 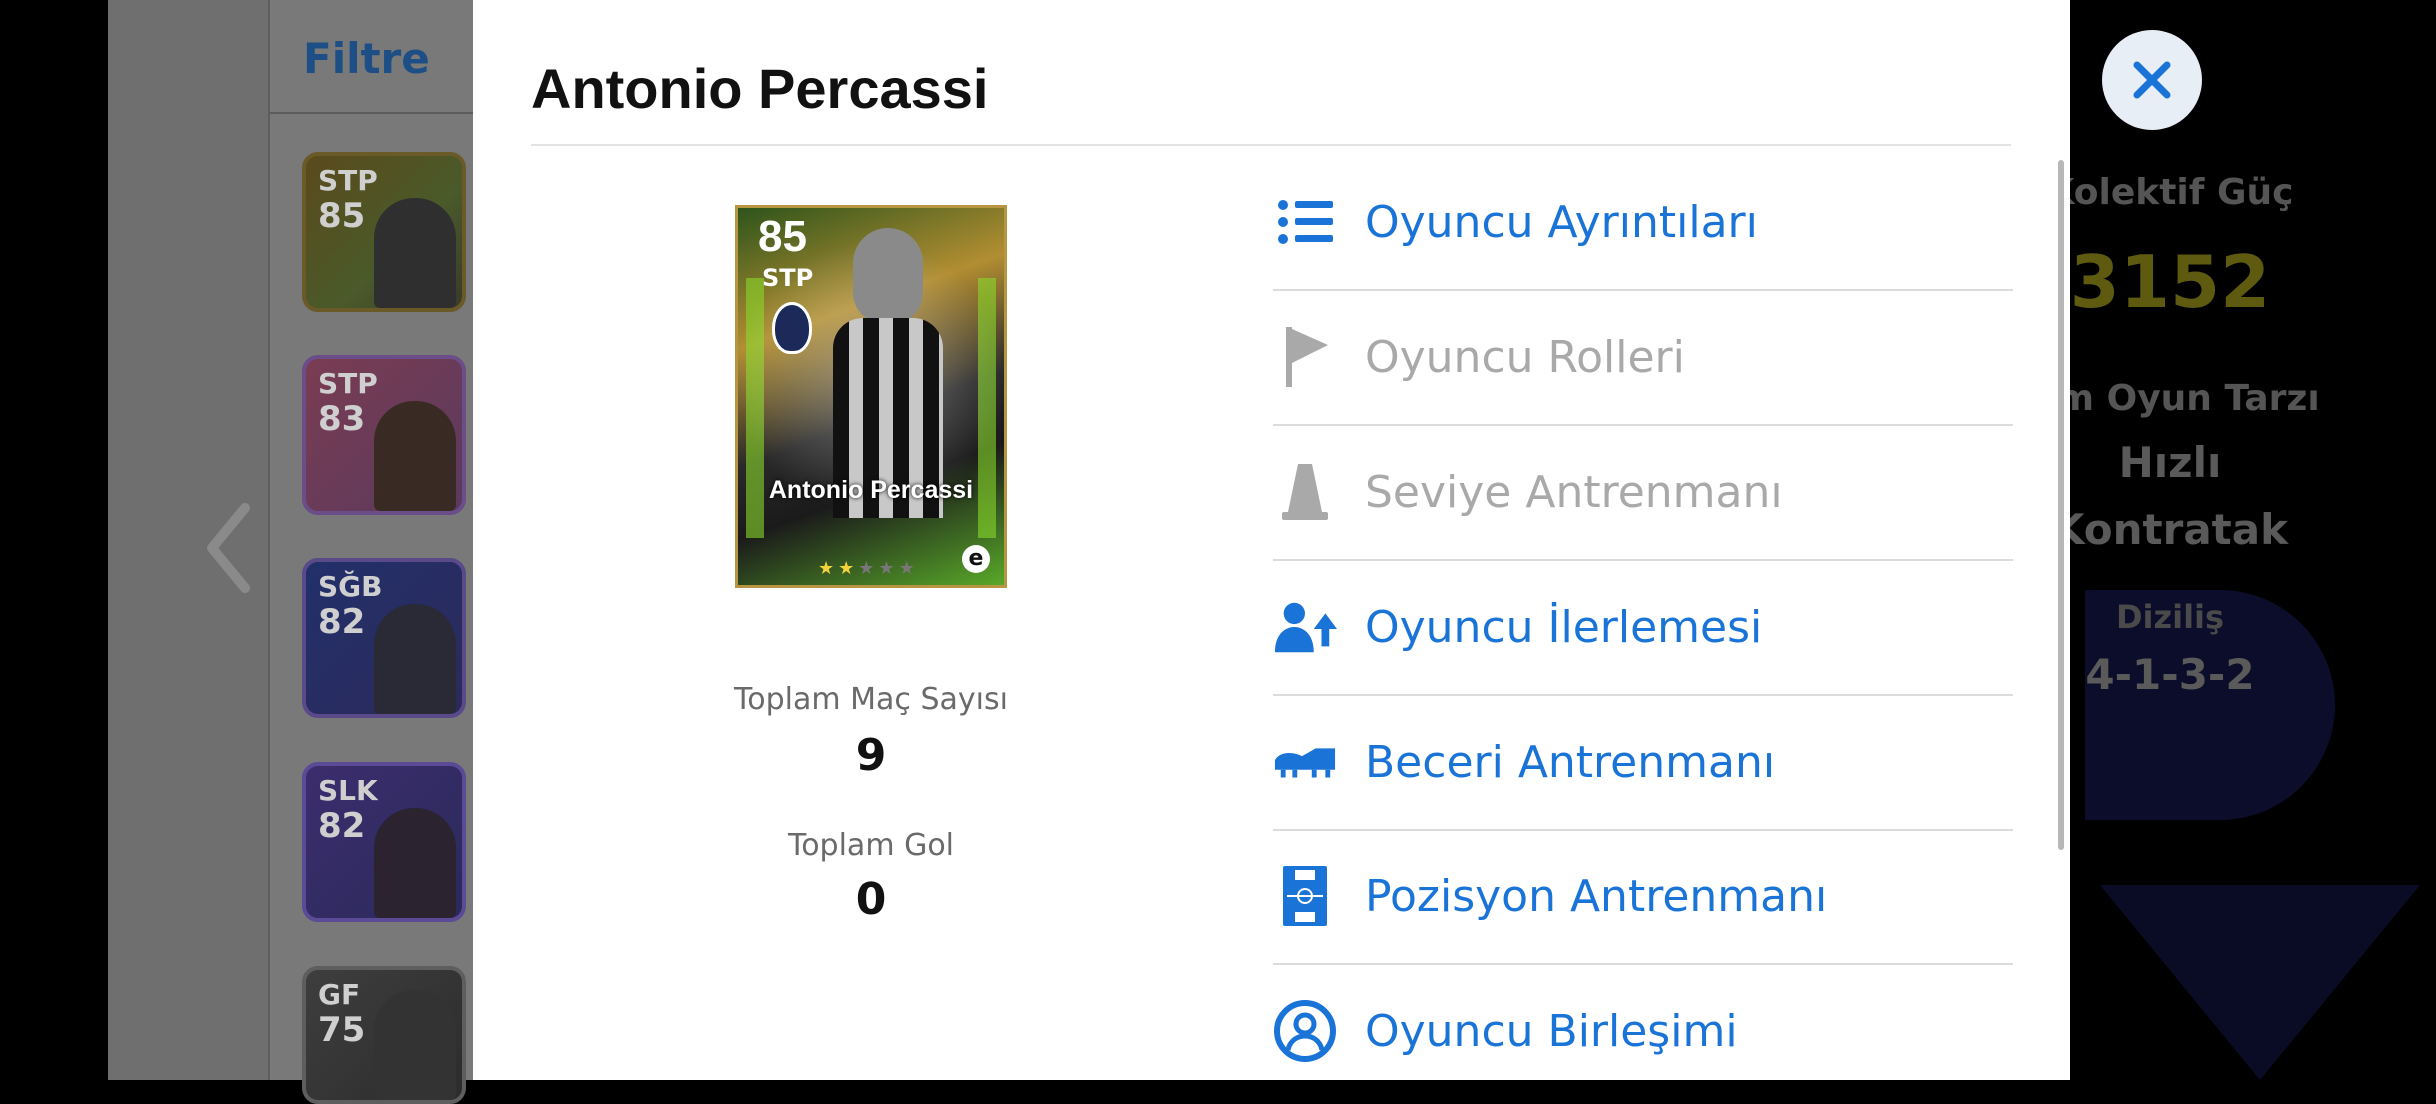 I want to click on total-matches-label: Toplam Maç Sayısı, so click(x=871, y=699).